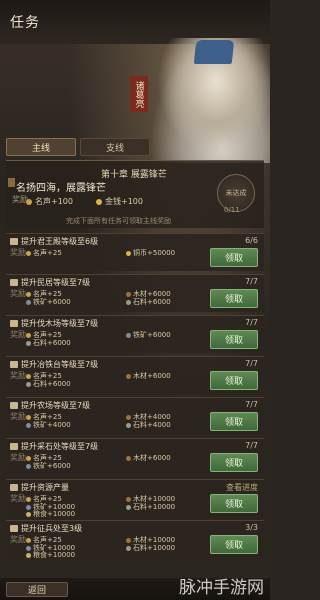  Describe the element at coordinates (99, 201) in the screenshot. I see `coin-icon` at that location.